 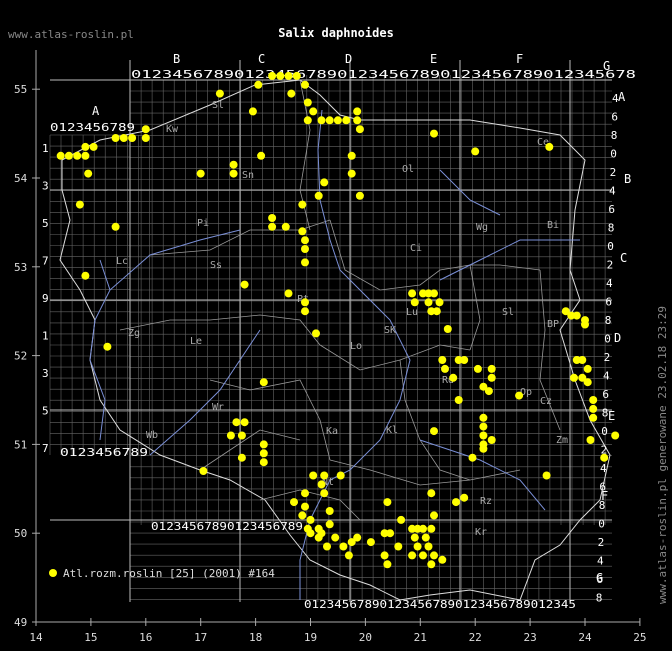 I want to click on region-label: Le, so click(x=196, y=341).